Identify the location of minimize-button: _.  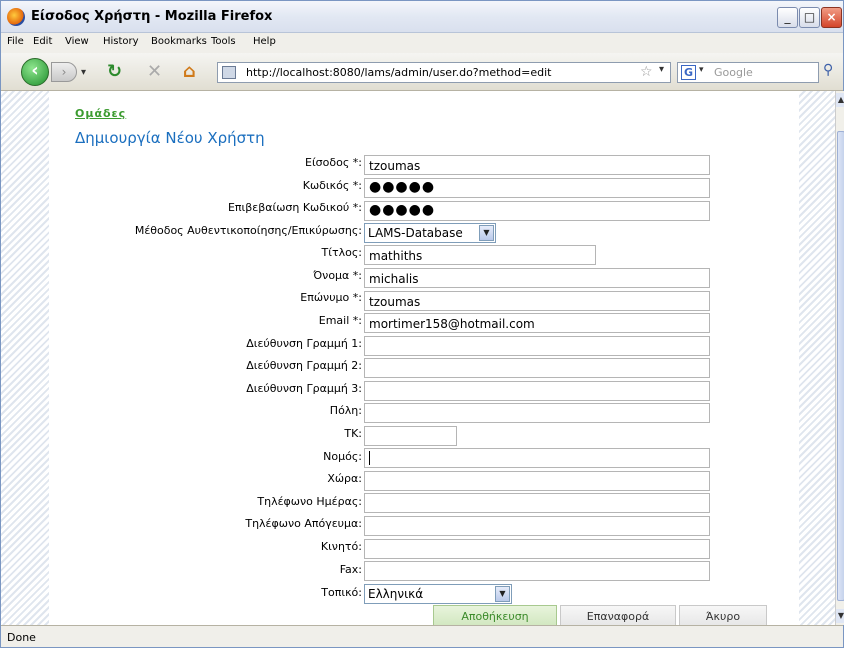
(787, 17).